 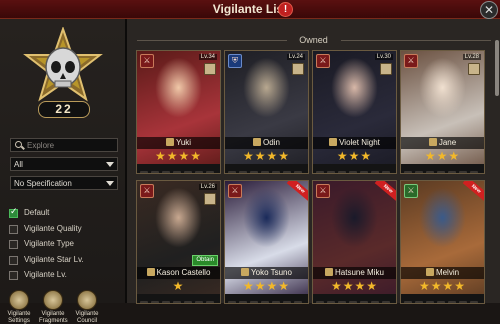 What do you see at coordinates (471, 57) in the screenshot?
I see `level-label: Lv.28` at bounding box center [471, 57].